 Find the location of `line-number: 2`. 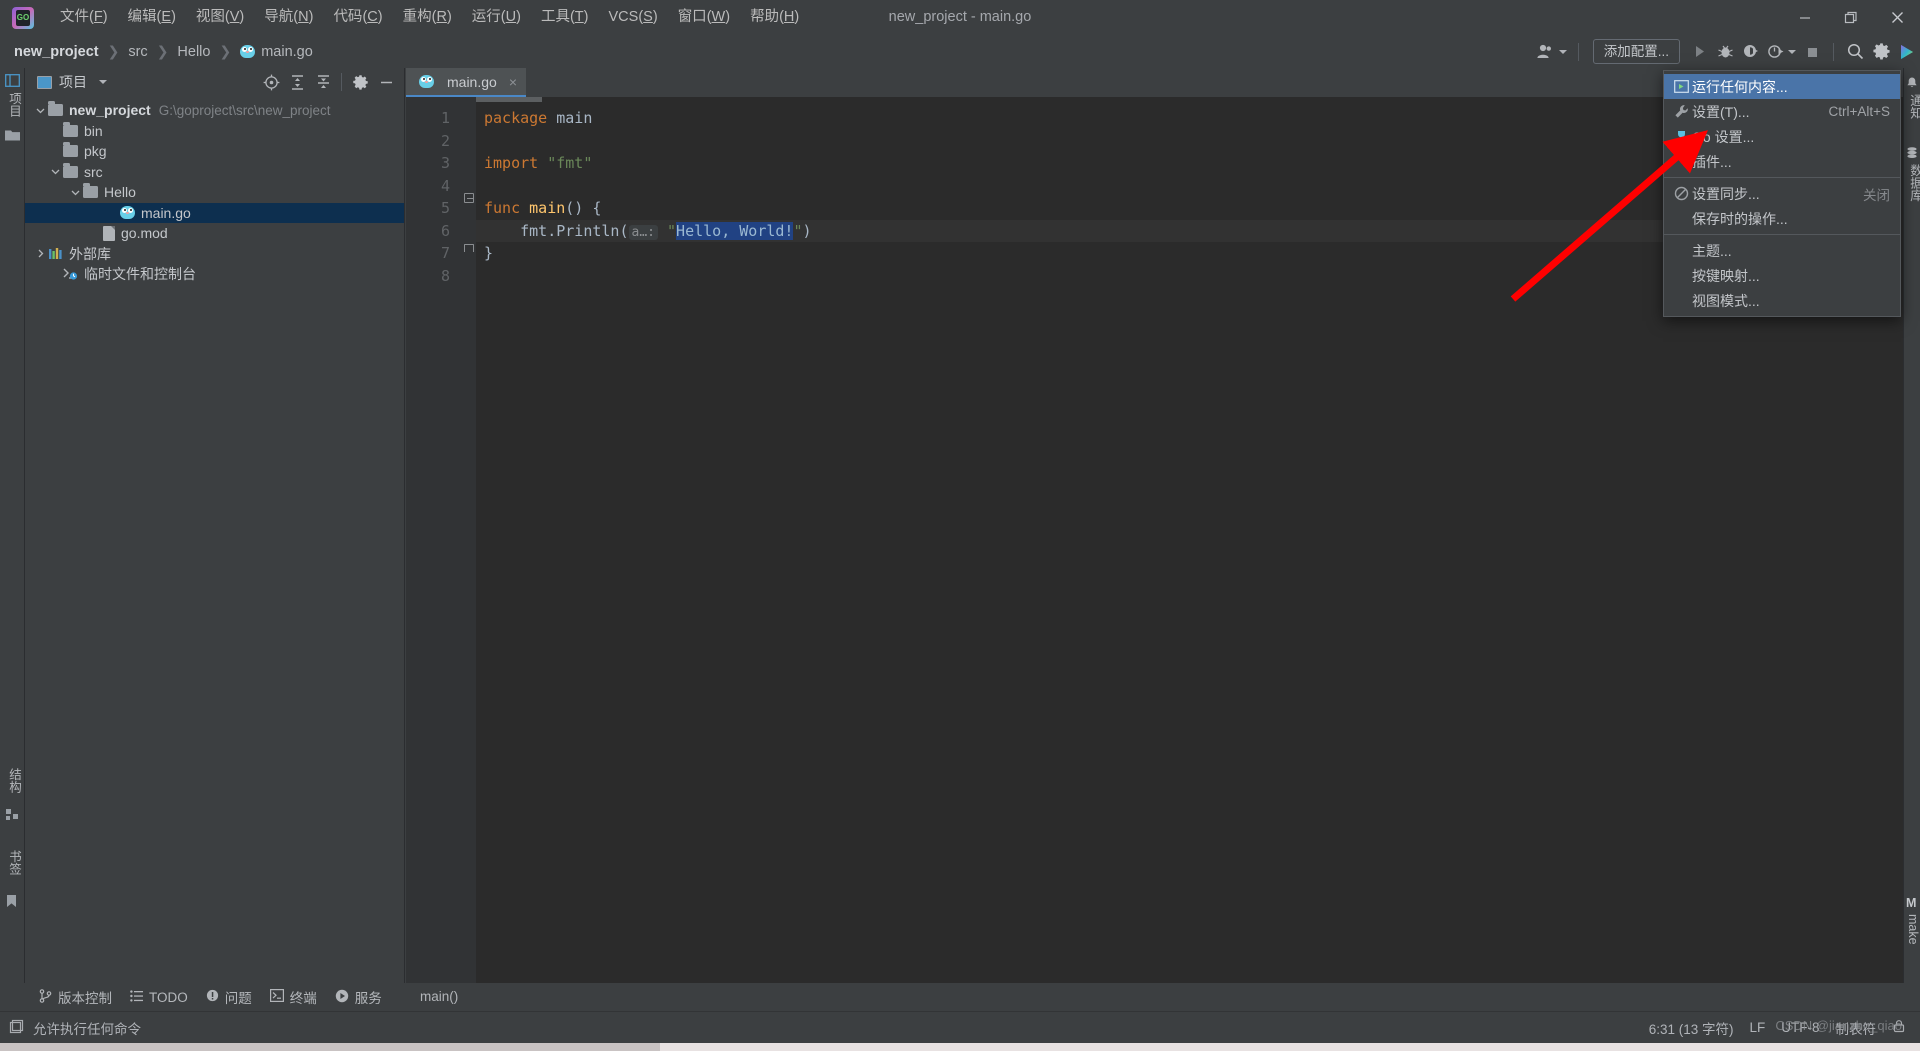

line-number: 2 is located at coordinates (445, 140).